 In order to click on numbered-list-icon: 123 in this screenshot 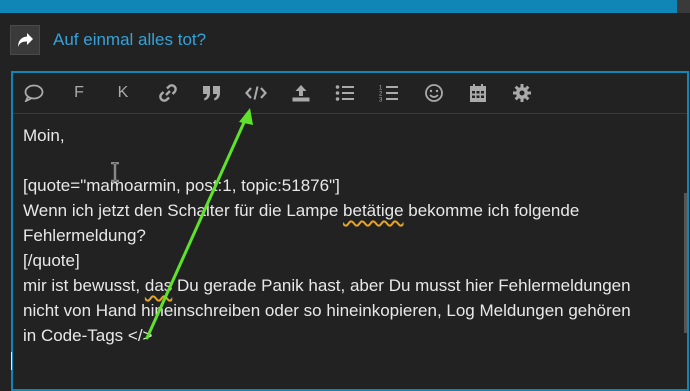, I will do `click(389, 93)`.